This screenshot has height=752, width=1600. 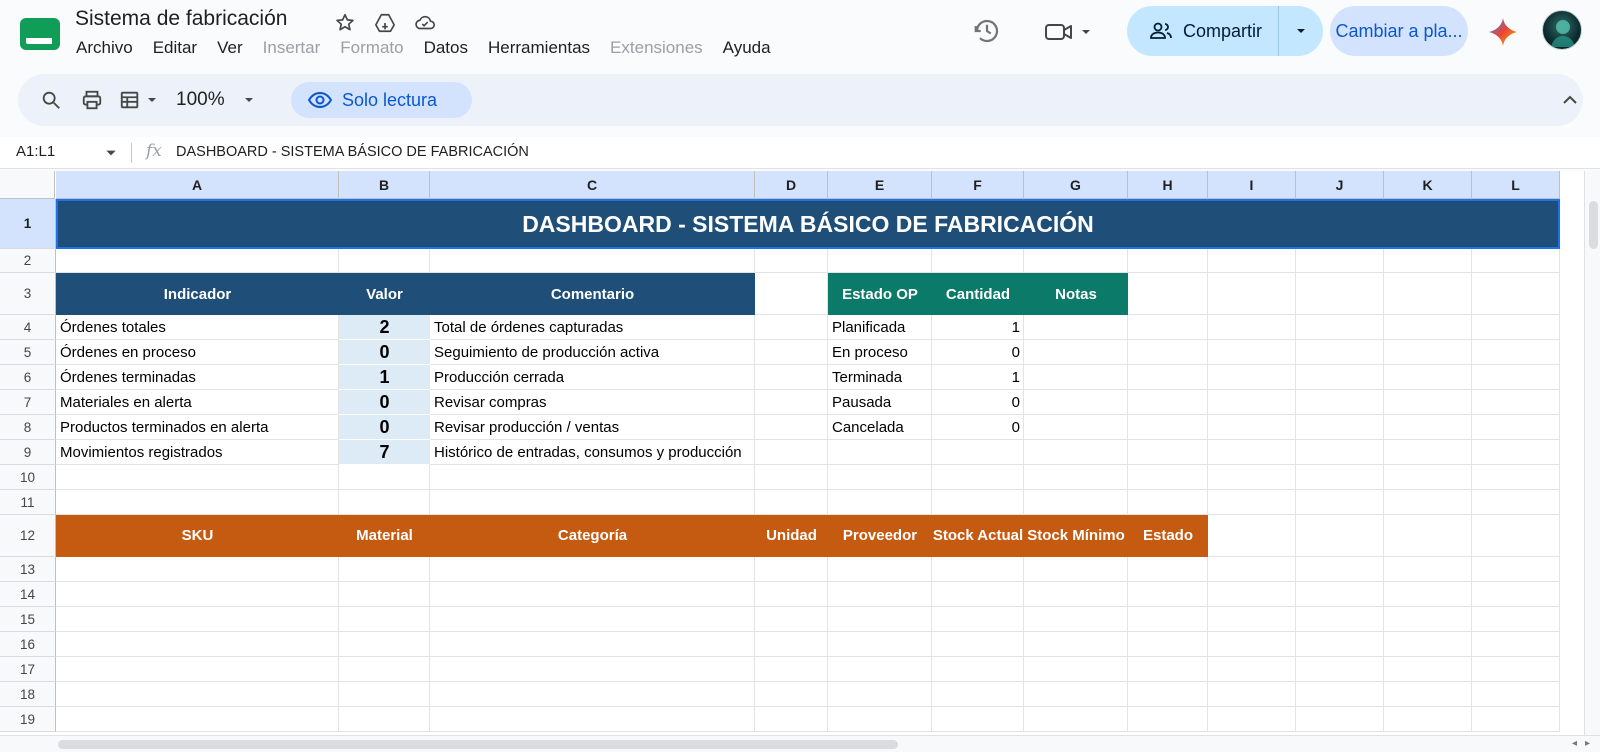 I want to click on print-icon, so click(x=92, y=100).